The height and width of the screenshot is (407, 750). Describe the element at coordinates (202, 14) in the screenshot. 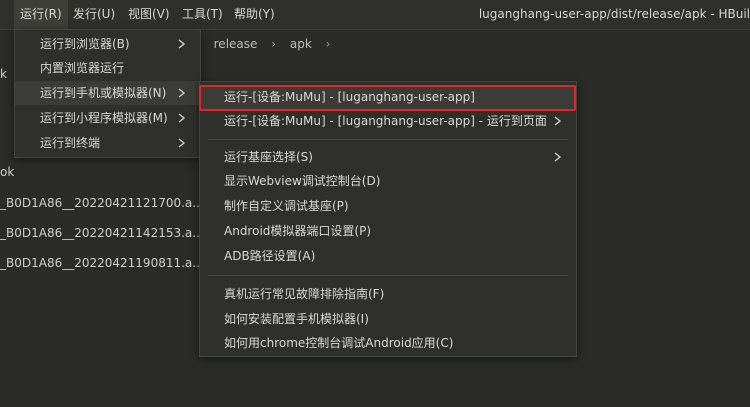

I see `menu-tools: 工具(T)` at that location.